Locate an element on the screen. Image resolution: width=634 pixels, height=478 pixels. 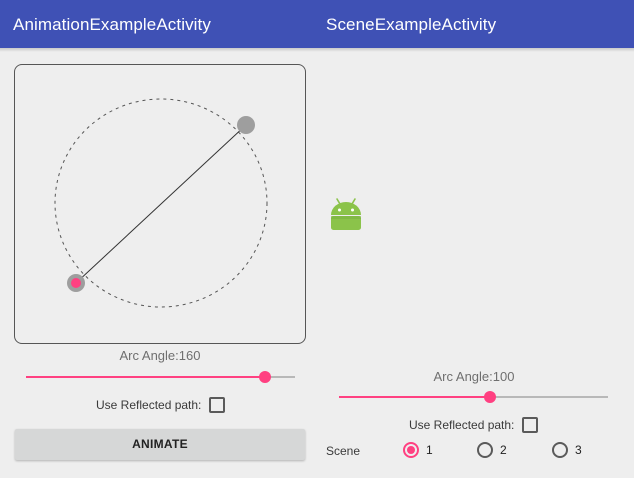
scene-radio-1-circle is located at coordinates (411, 450).